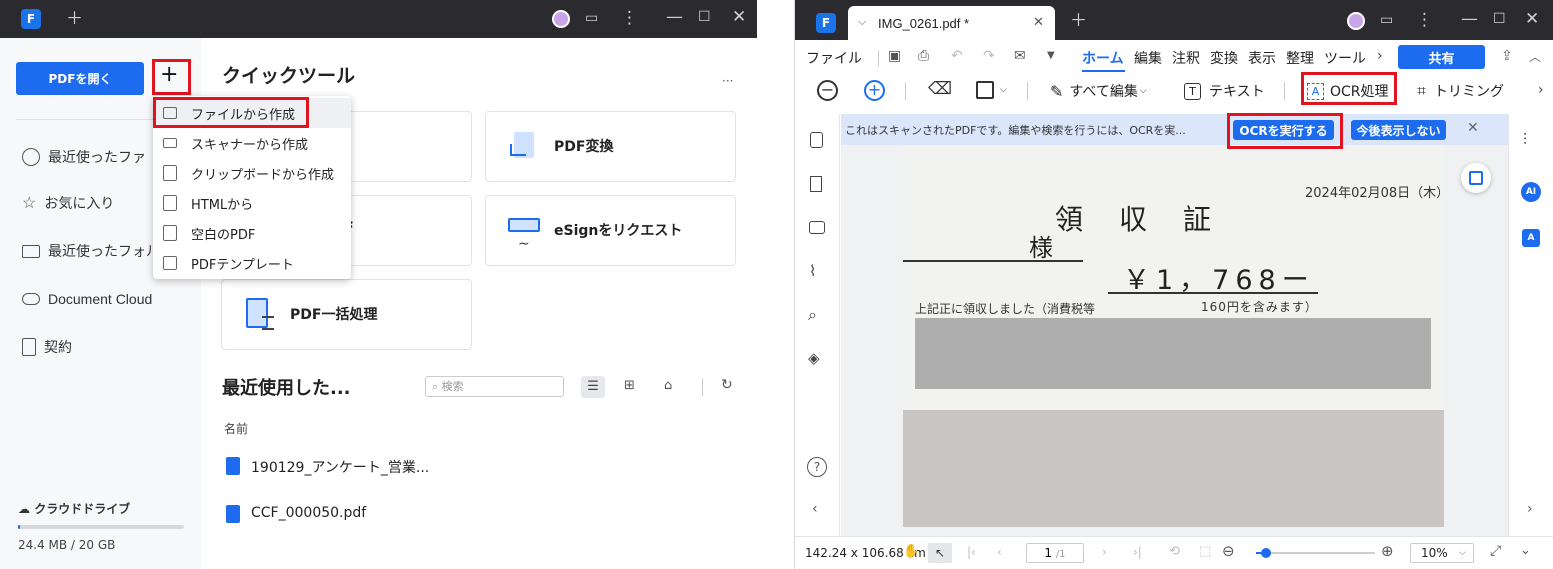 The image size is (1553, 569). I want to click on trimming-button: ⌗ トリミング, so click(1460, 91).